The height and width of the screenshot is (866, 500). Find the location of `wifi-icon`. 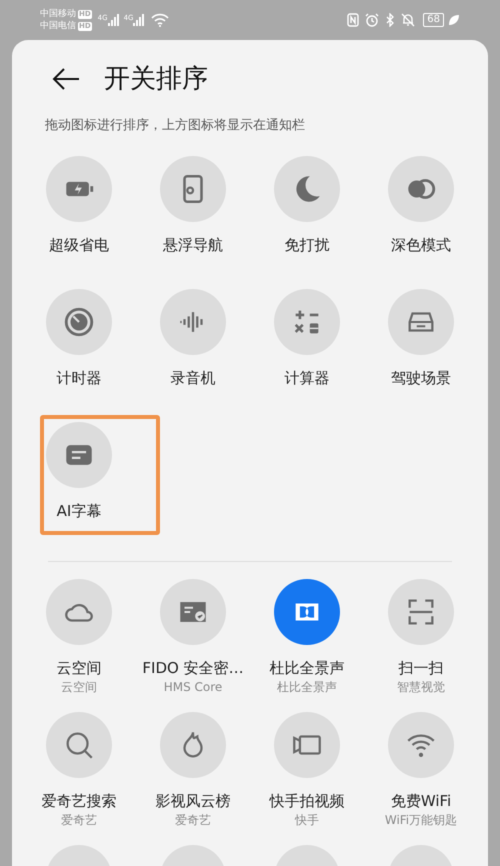

wifi-icon is located at coordinates (160, 20).